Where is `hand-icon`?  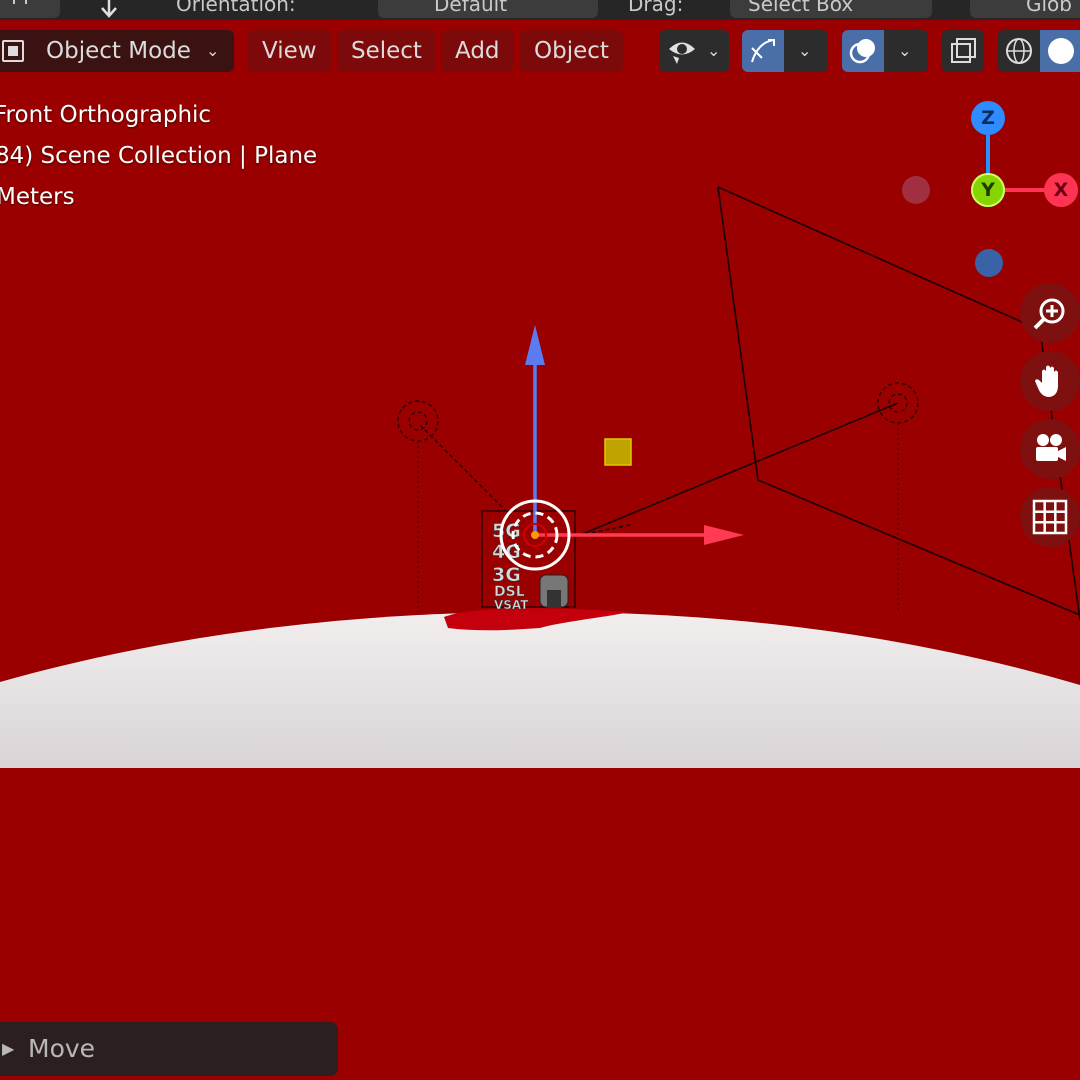
hand-icon is located at coordinates (1046, 381).